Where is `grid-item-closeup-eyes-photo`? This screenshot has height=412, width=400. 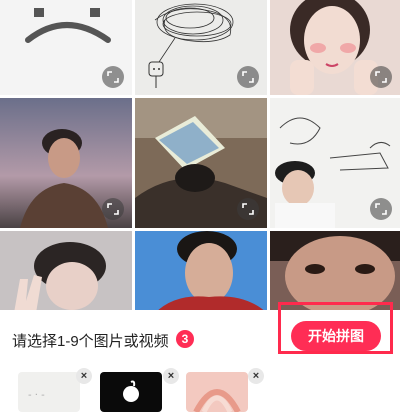 grid-item-closeup-eyes-photo is located at coordinates (335, 272).